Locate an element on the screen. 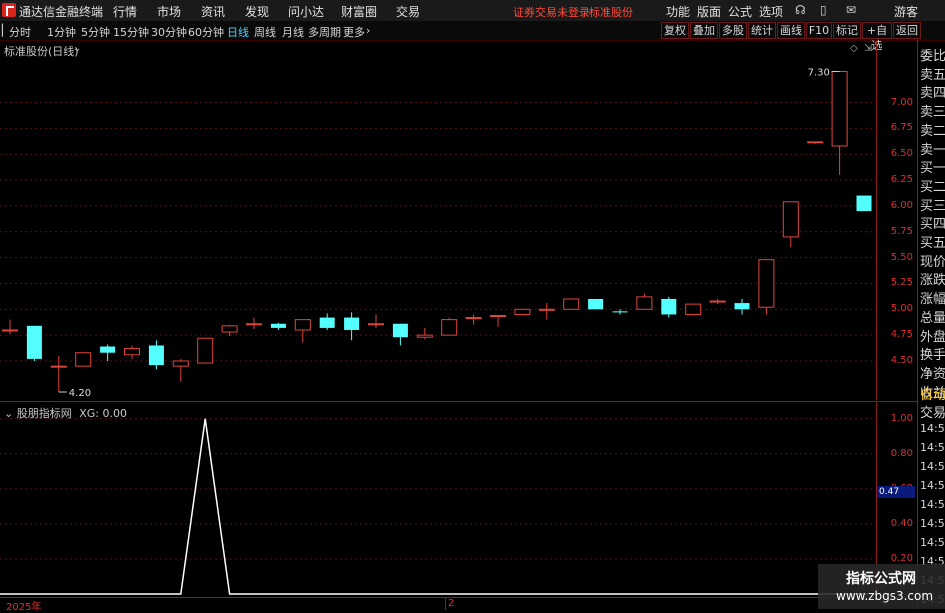 The height and width of the screenshot is (613, 945). statistics-button: 统计 is located at coordinates (762, 30).